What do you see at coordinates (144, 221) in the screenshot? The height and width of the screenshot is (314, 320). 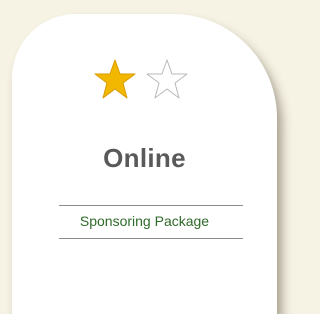 I see `package-name: Sponsoring Package` at bounding box center [144, 221].